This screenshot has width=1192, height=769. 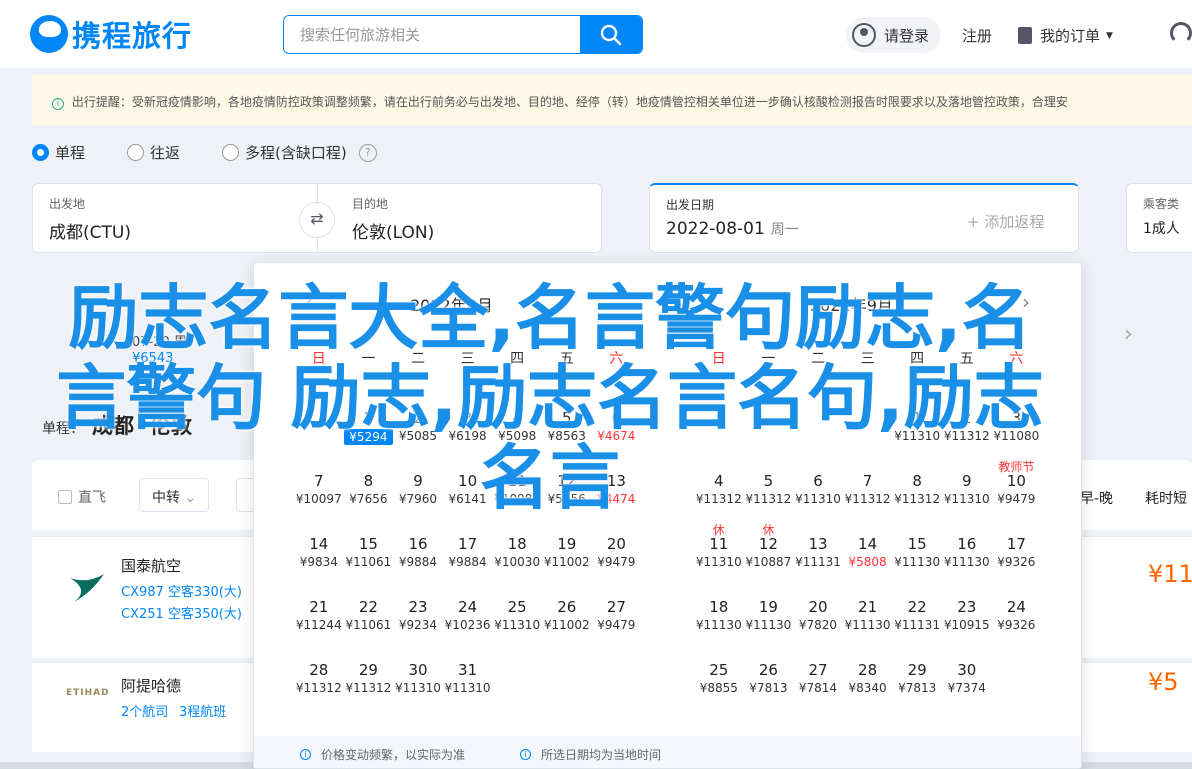 What do you see at coordinates (567, 615) in the screenshot?
I see `calendar-day: 26 ¥11002` at bounding box center [567, 615].